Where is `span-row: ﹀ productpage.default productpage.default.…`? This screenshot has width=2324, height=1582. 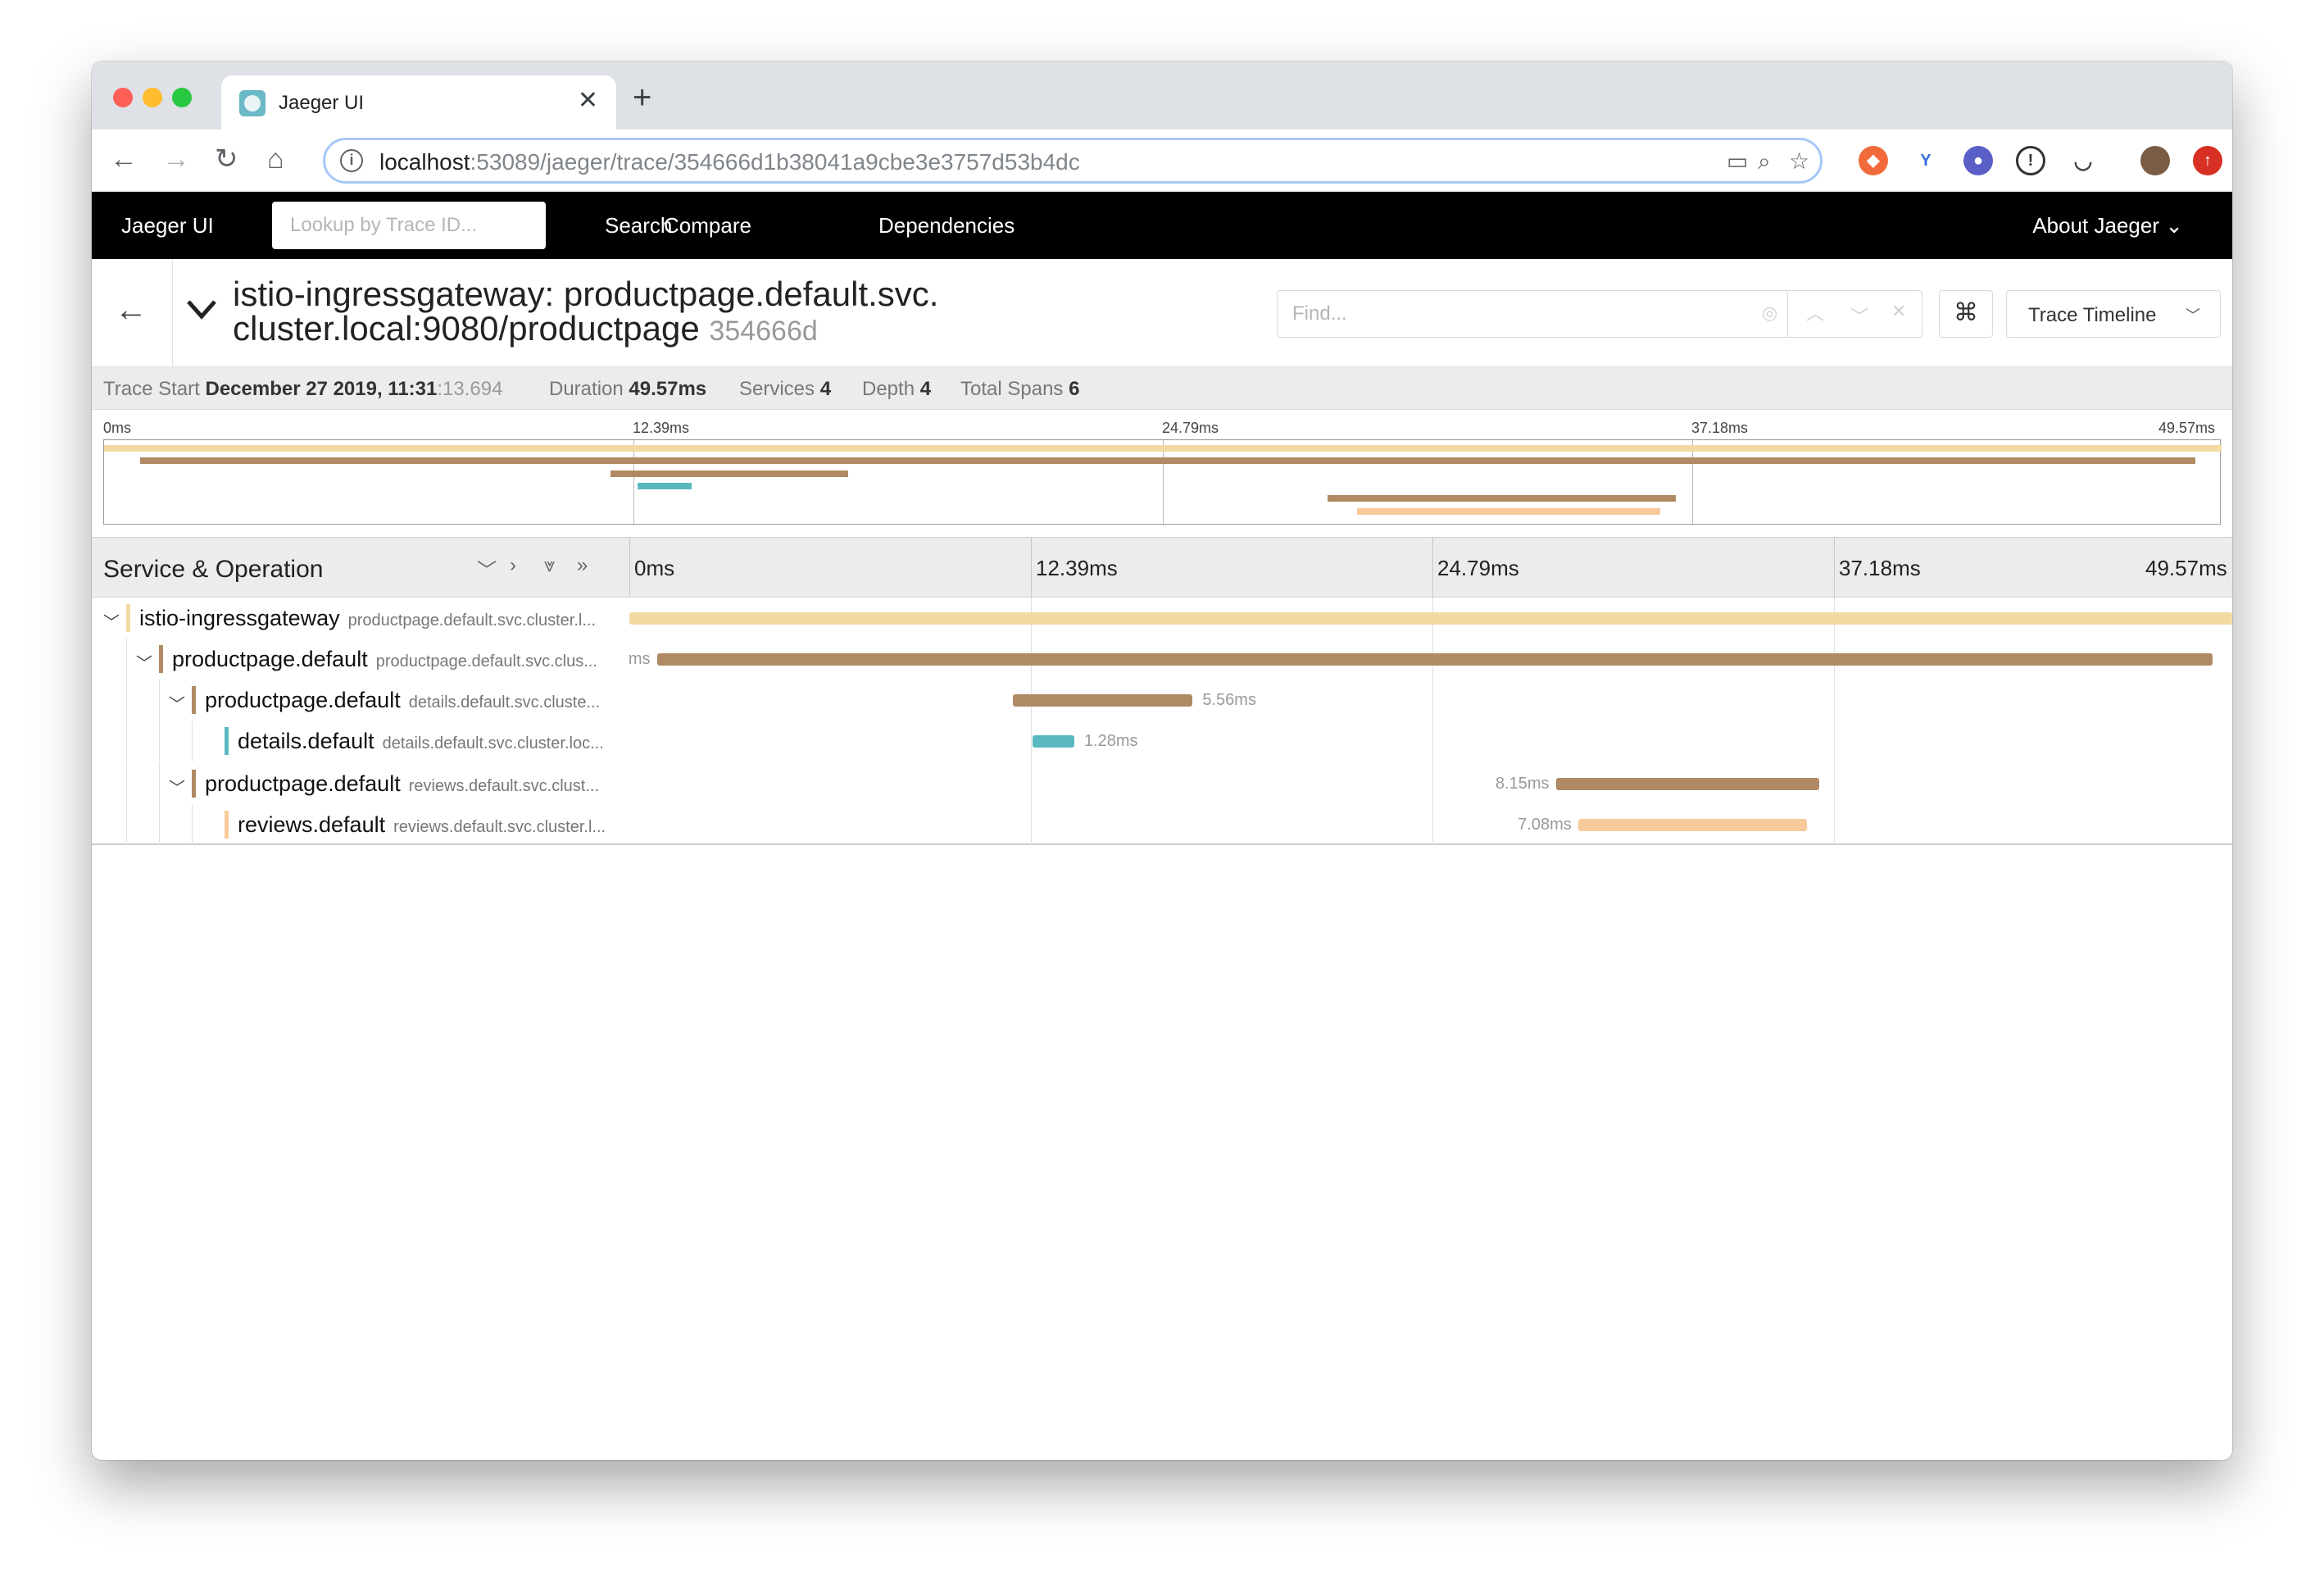
span-row: ﹀ productpage.default productpage.default.… is located at coordinates (1162, 659).